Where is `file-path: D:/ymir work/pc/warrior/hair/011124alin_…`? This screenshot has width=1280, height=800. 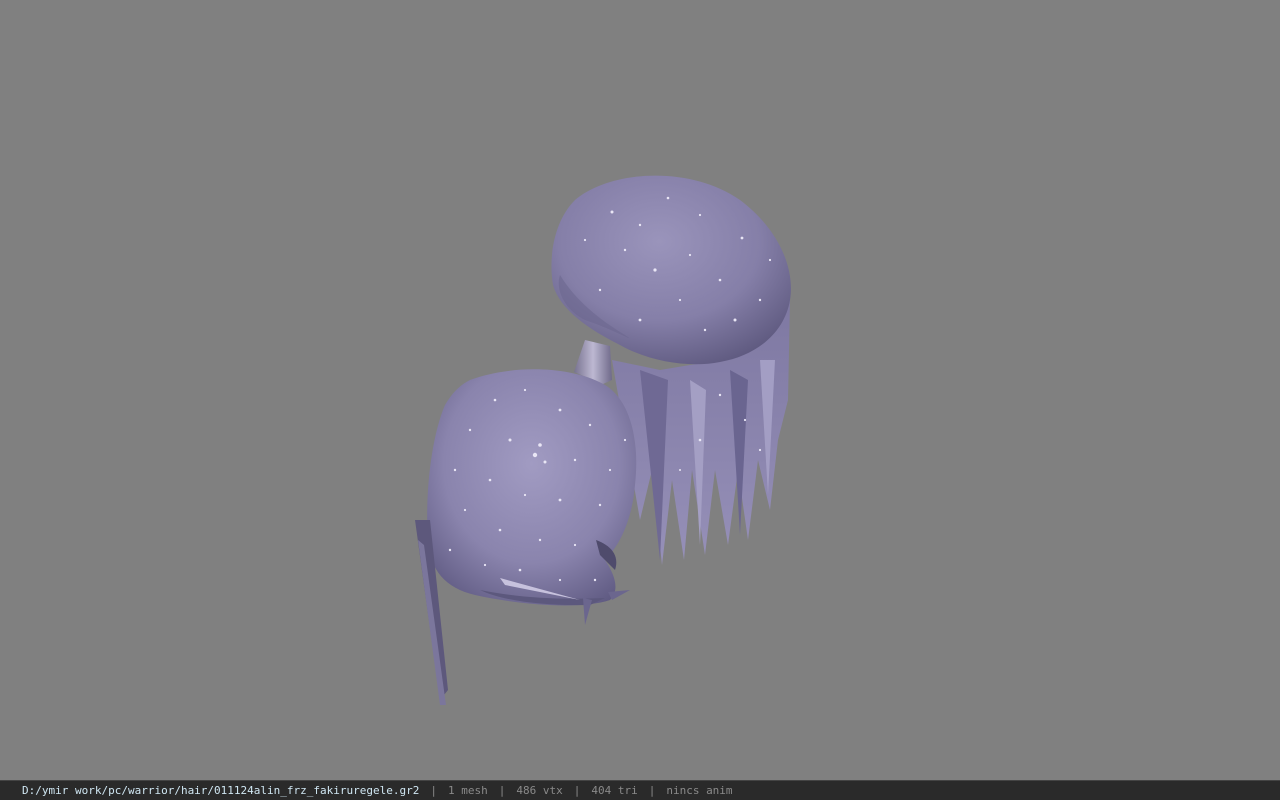
file-path: D:/ymir work/pc/warrior/hair/011124alin_… is located at coordinates (221, 790).